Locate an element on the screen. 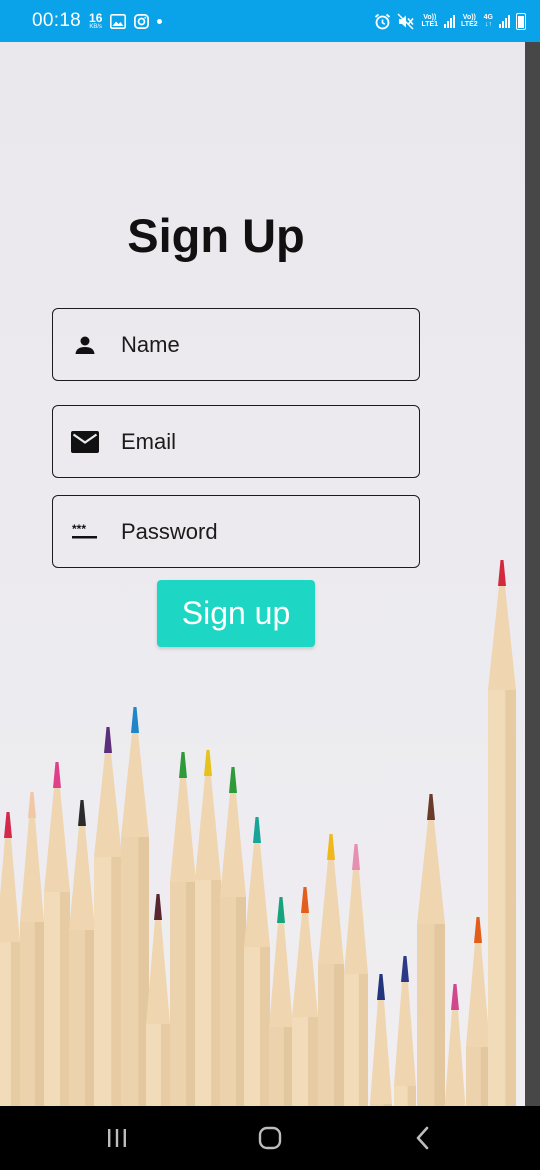 Image resolution: width=540 pixels, height=1170 pixels. back-button is located at coordinates (423, 1138).